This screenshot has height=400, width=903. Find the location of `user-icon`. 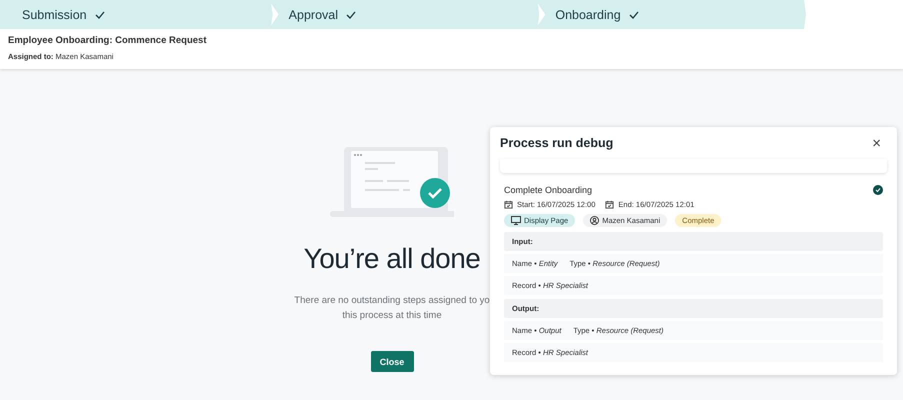

user-icon is located at coordinates (595, 220).